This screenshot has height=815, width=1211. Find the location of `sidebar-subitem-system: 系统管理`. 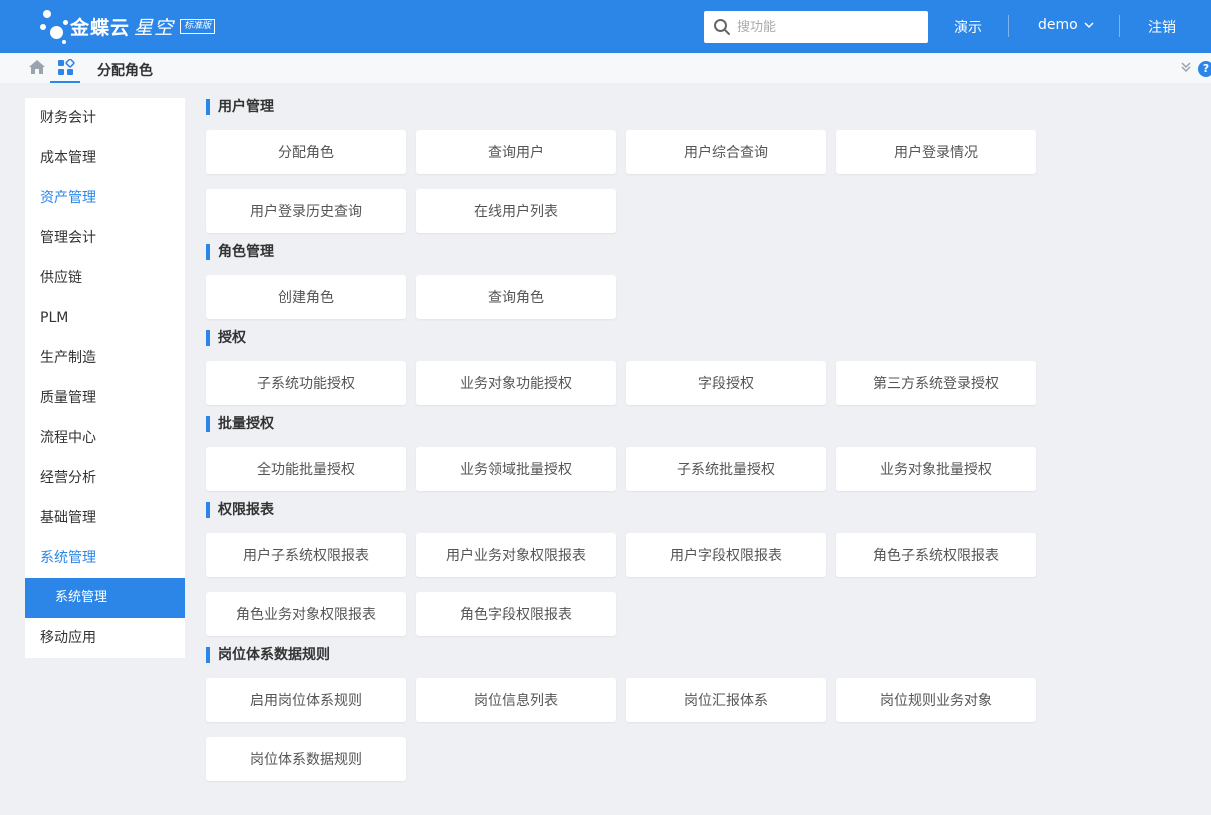

sidebar-subitem-system: 系统管理 is located at coordinates (105, 598).